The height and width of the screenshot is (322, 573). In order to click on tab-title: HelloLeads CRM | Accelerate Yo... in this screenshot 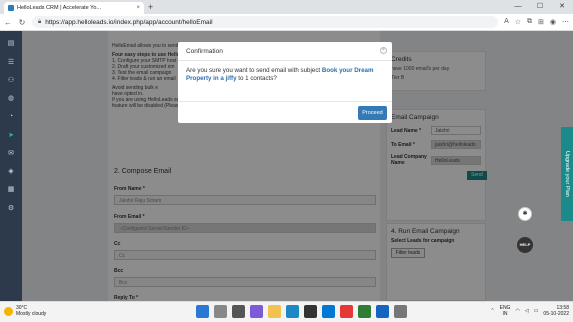, I will do `click(59, 8)`.